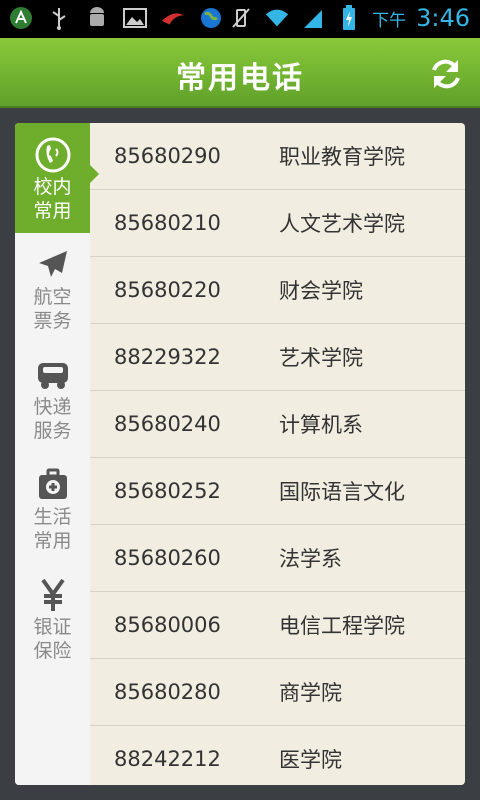 This screenshot has height=800, width=480. I want to click on phone-number: 85680006, so click(167, 625).